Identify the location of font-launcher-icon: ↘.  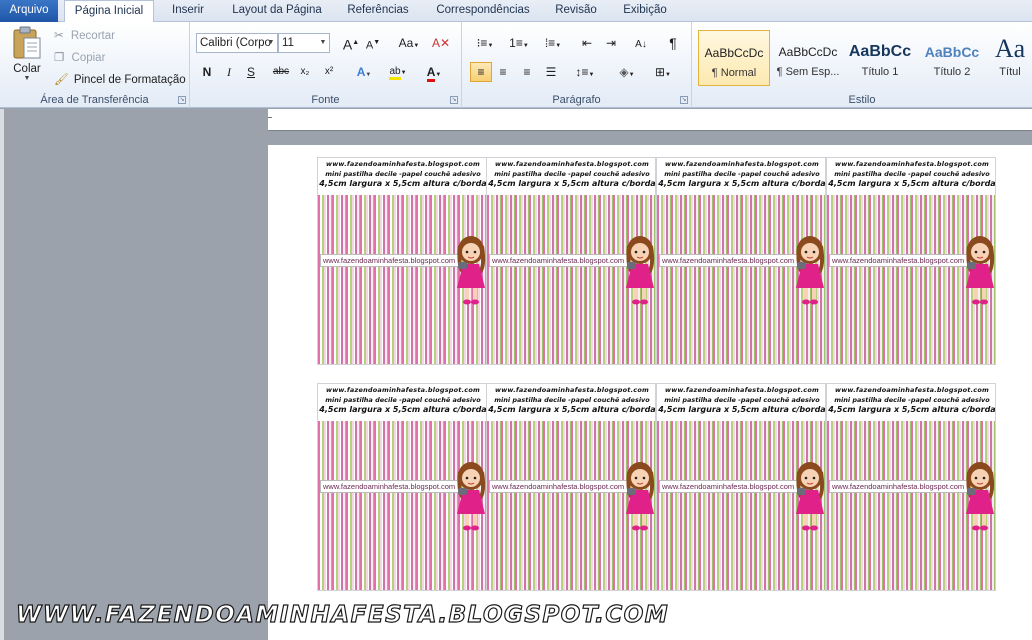
(454, 100).